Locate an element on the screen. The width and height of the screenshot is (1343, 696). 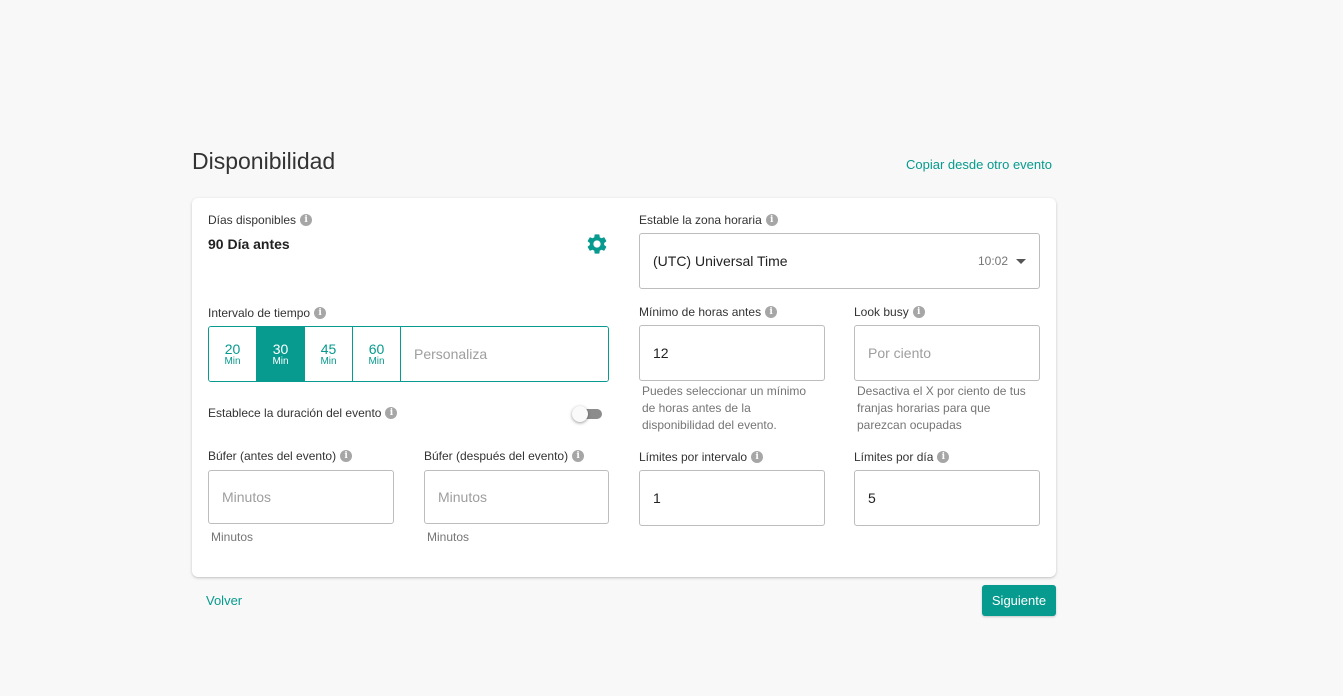
interval-options: 20 Min 30 Min 45 Min 60 Min is located at coordinates (408, 354).